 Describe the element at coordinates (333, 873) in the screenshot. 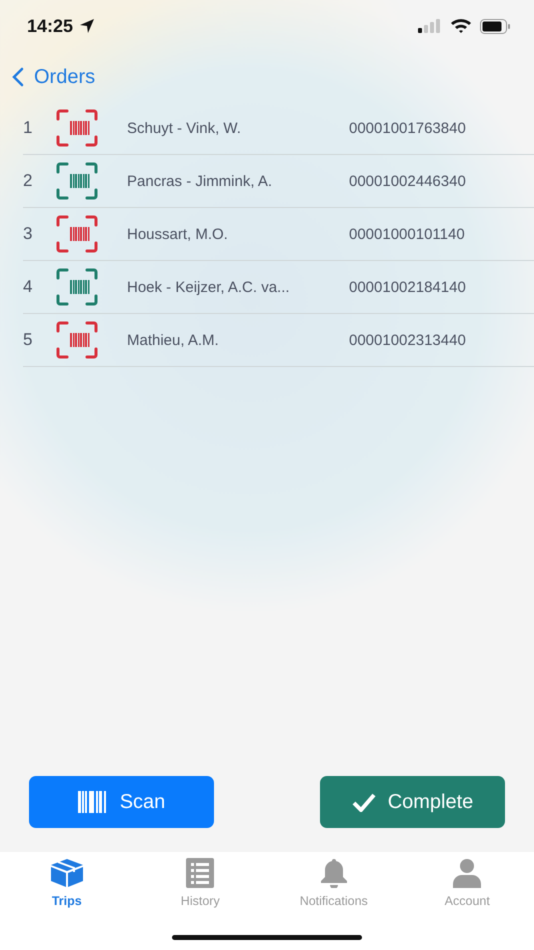

I see `bell-icon` at that location.